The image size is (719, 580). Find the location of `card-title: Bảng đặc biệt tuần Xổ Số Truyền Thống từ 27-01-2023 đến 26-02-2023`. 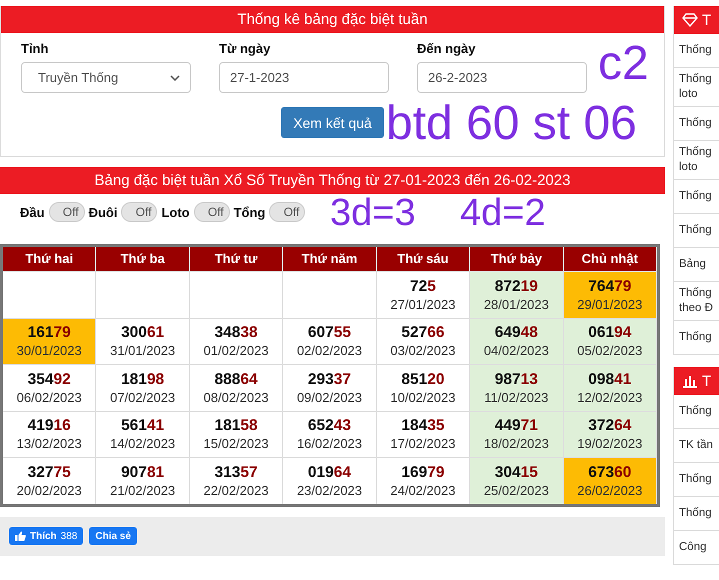

card-title: Bảng đặc biệt tuần Xổ Số Truyền Thống từ 27-01-2023 đến 26-02-2023 is located at coordinates (332, 180).